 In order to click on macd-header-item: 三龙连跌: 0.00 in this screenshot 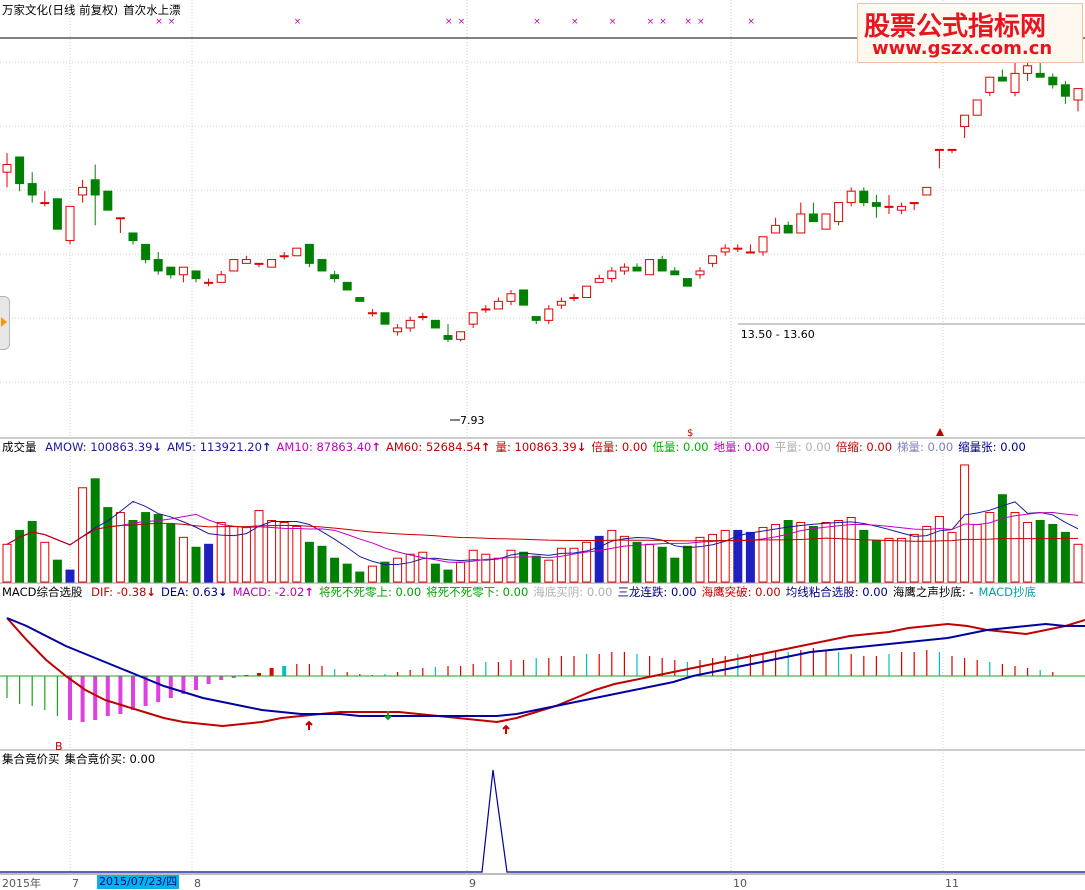, I will do `click(657, 592)`.